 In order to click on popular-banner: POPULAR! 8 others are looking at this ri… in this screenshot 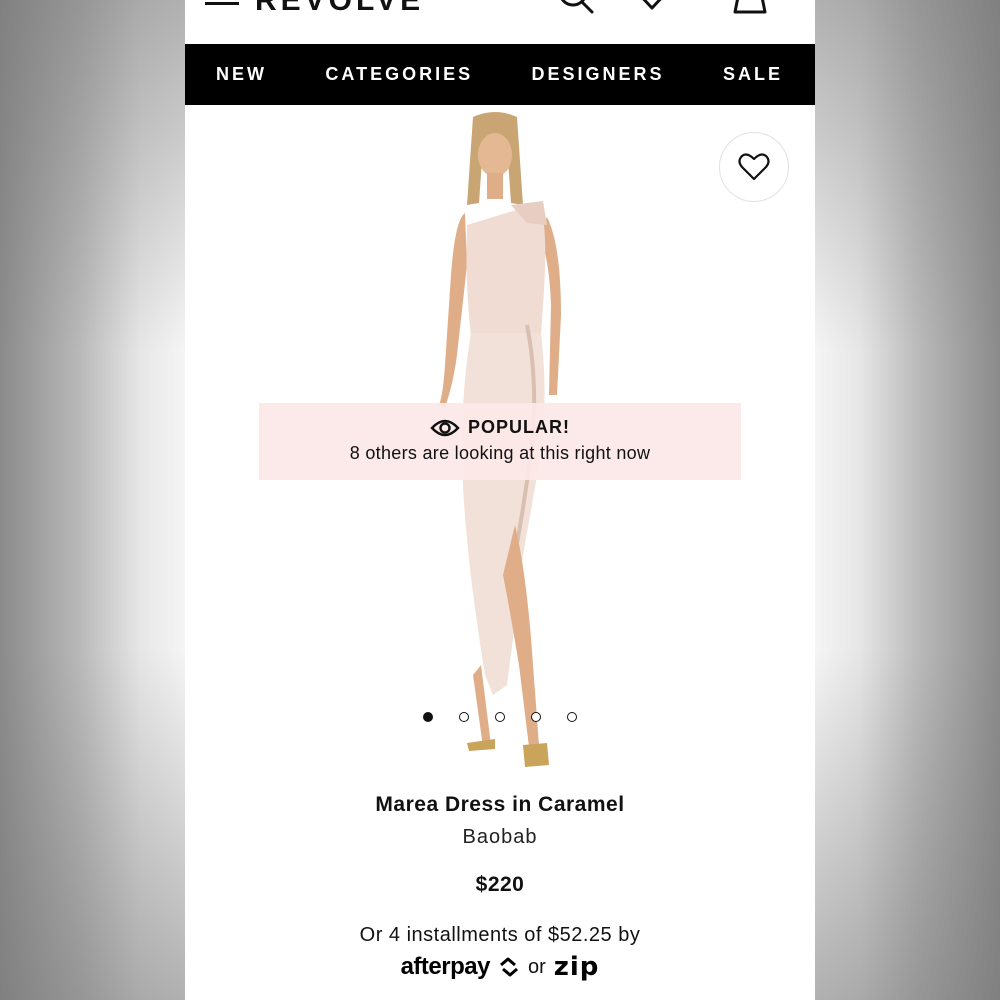, I will do `click(500, 441)`.